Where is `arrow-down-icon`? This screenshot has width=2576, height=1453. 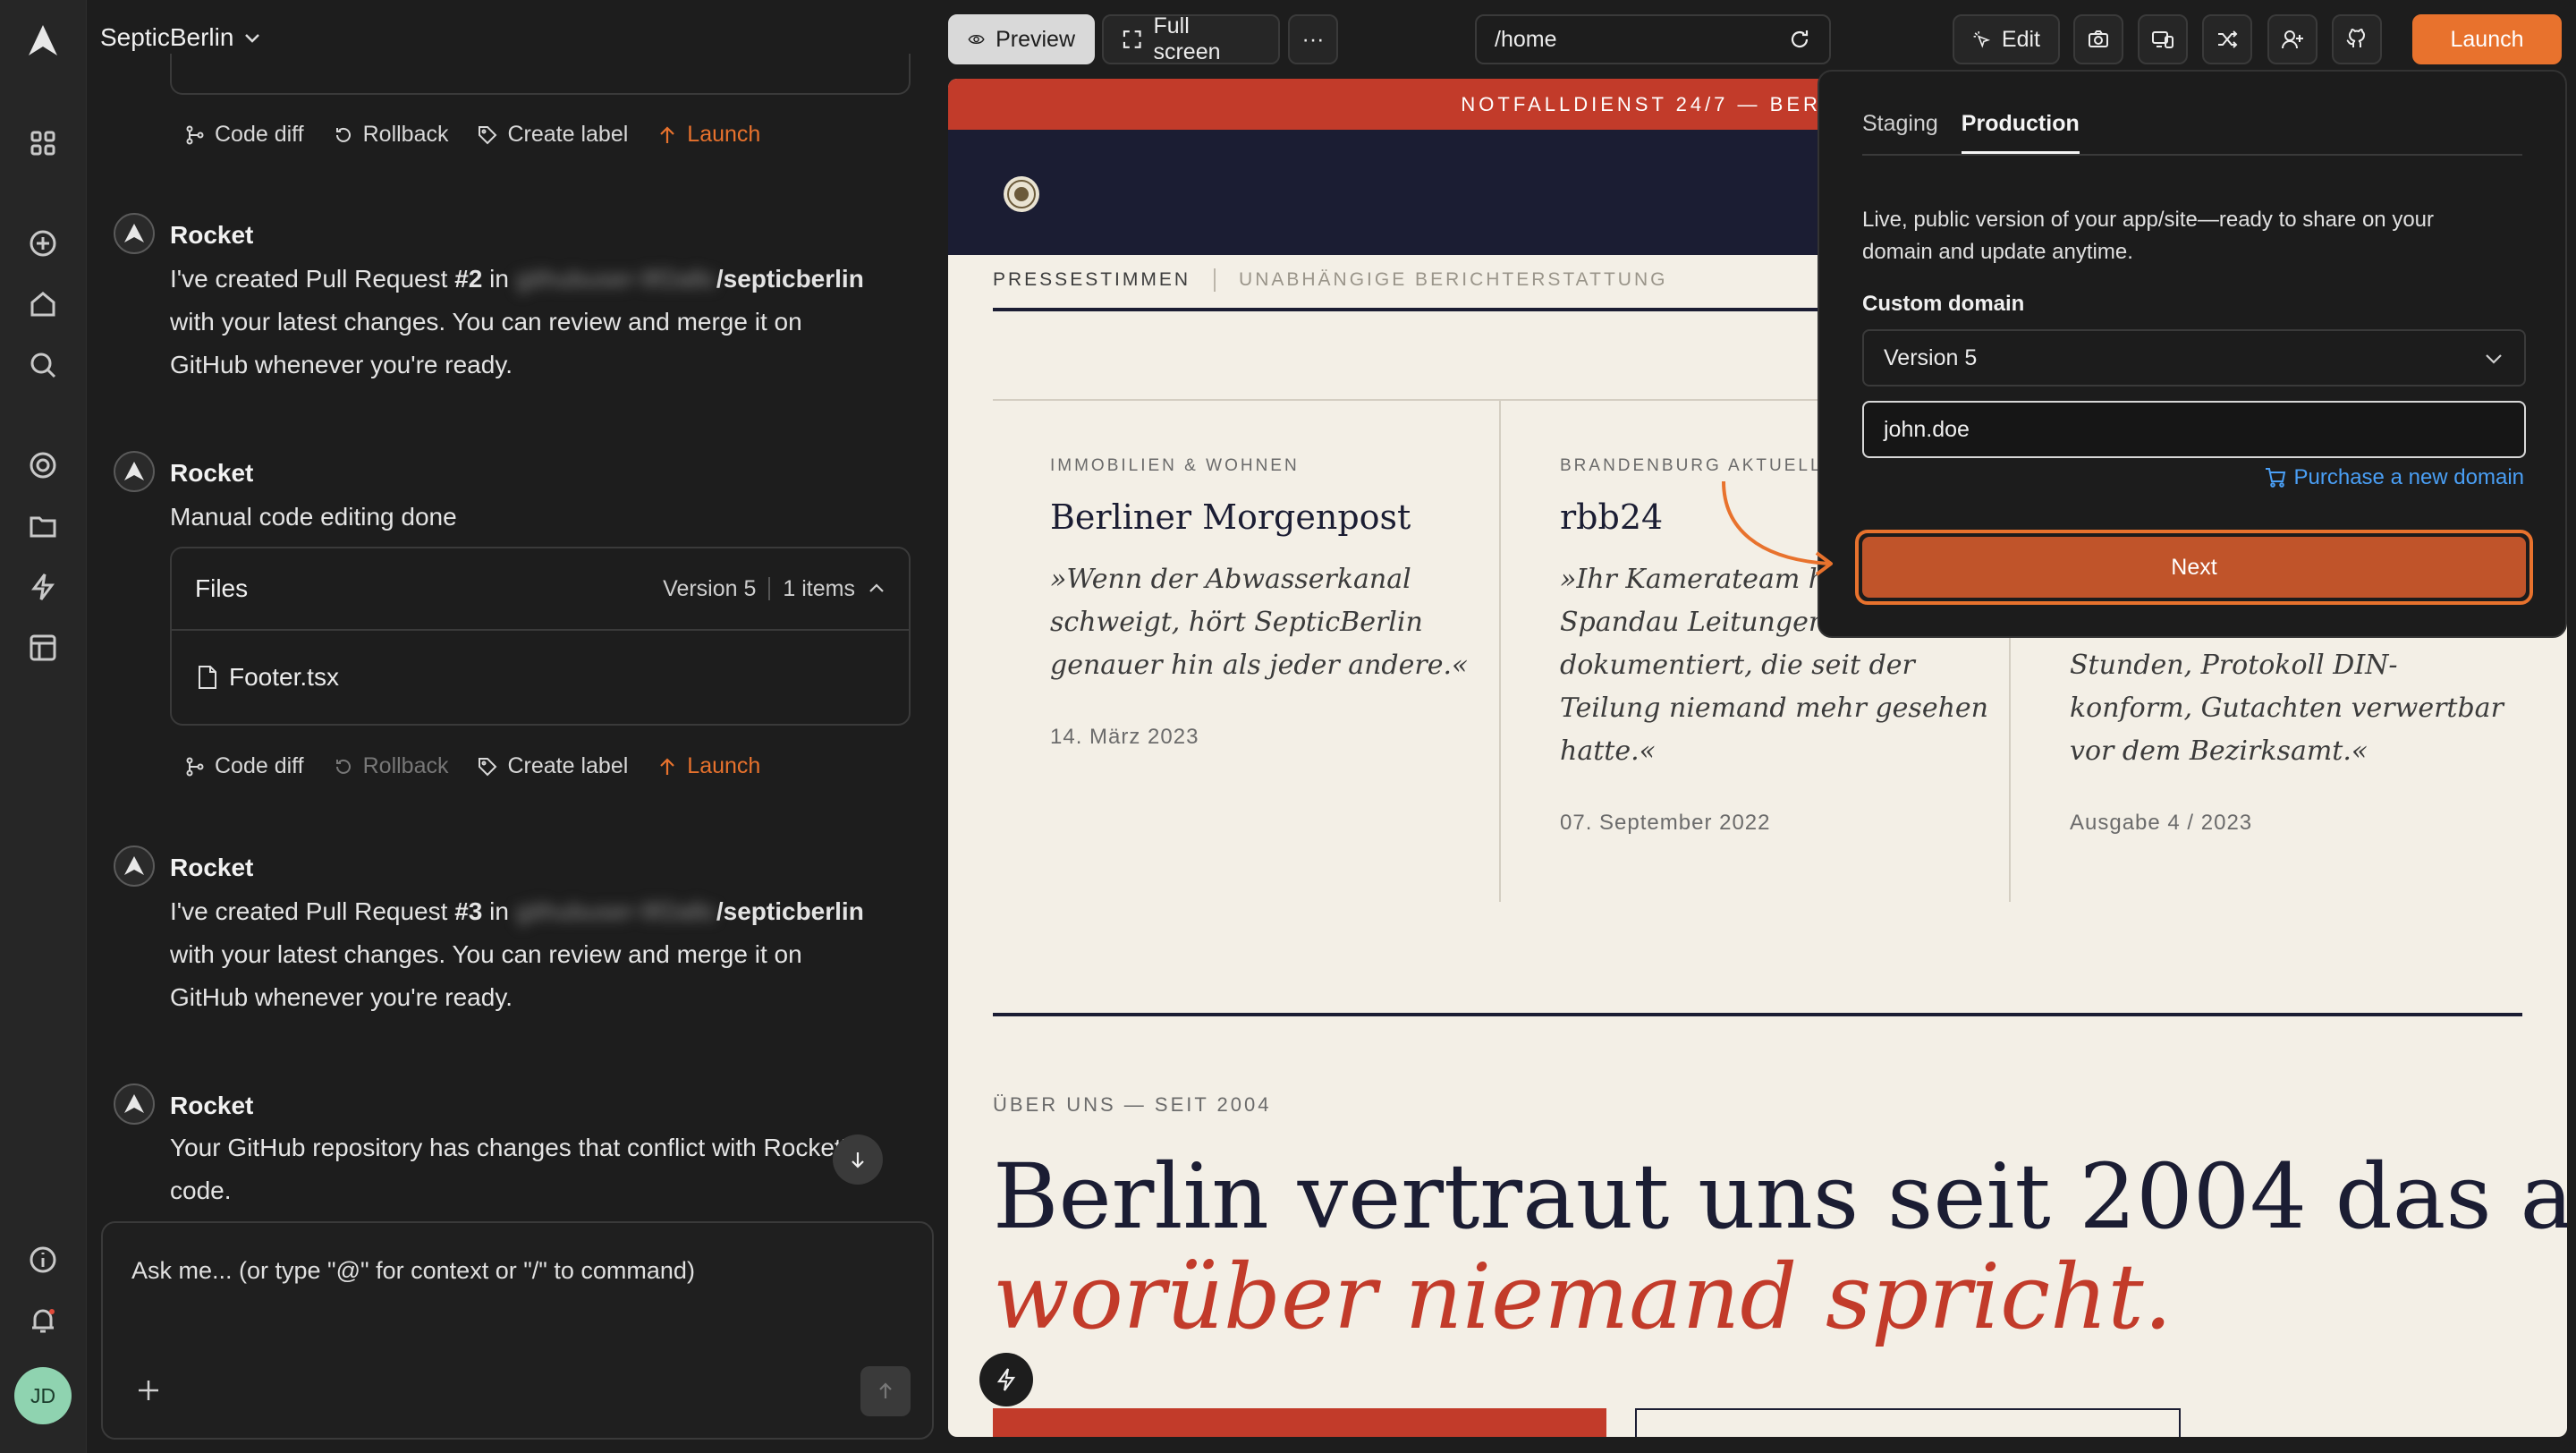 arrow-down-icon is located at coordinates (858, 1159).